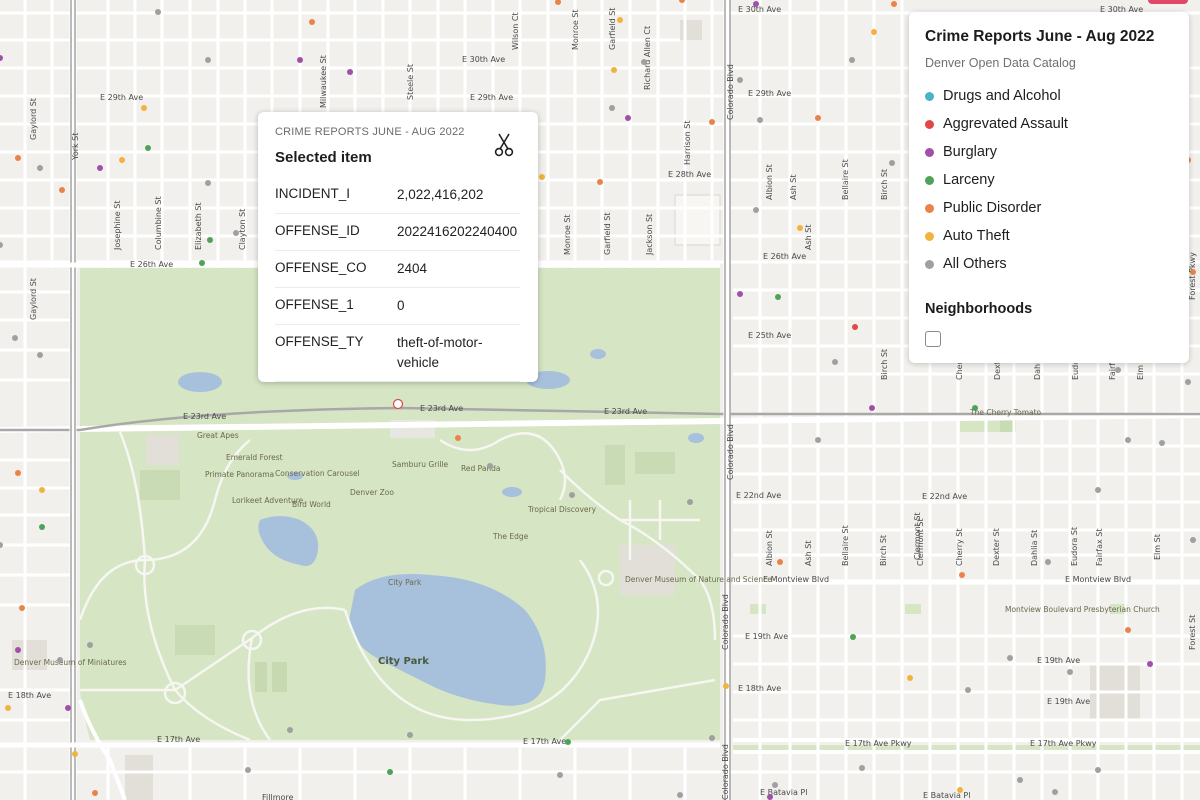 This screenshot has height=800, width=1200. Describe the element at coordinates (933, 339) in the screenshot. I see `neighborhoods-checkbox` at that location.